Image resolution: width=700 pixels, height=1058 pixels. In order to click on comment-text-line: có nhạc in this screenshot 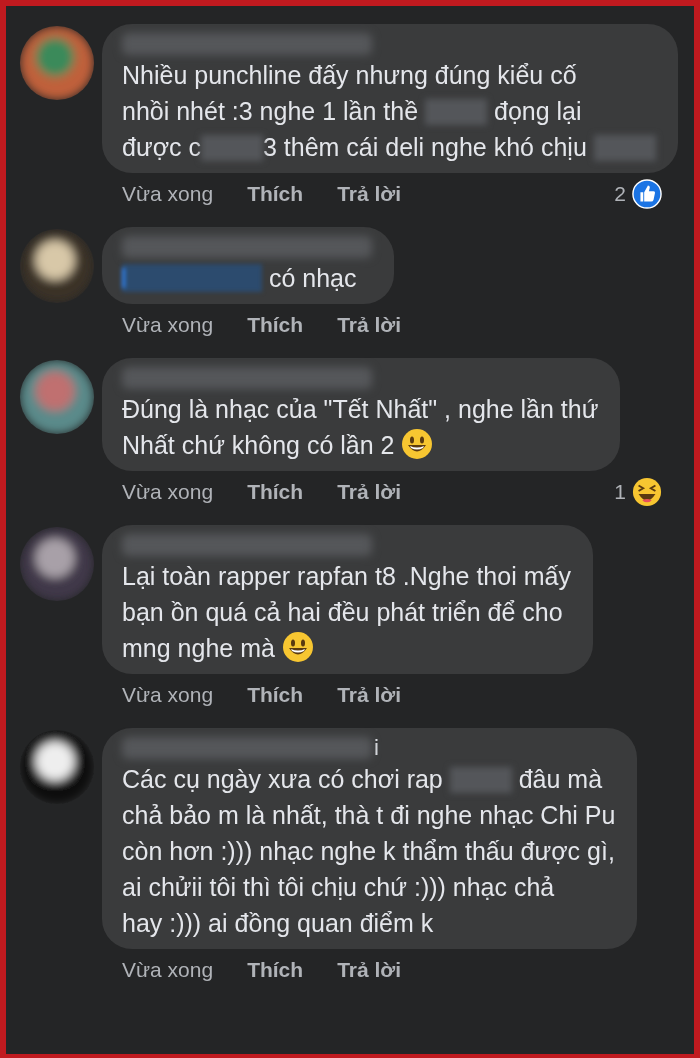, I will do `click(239, 278)`.